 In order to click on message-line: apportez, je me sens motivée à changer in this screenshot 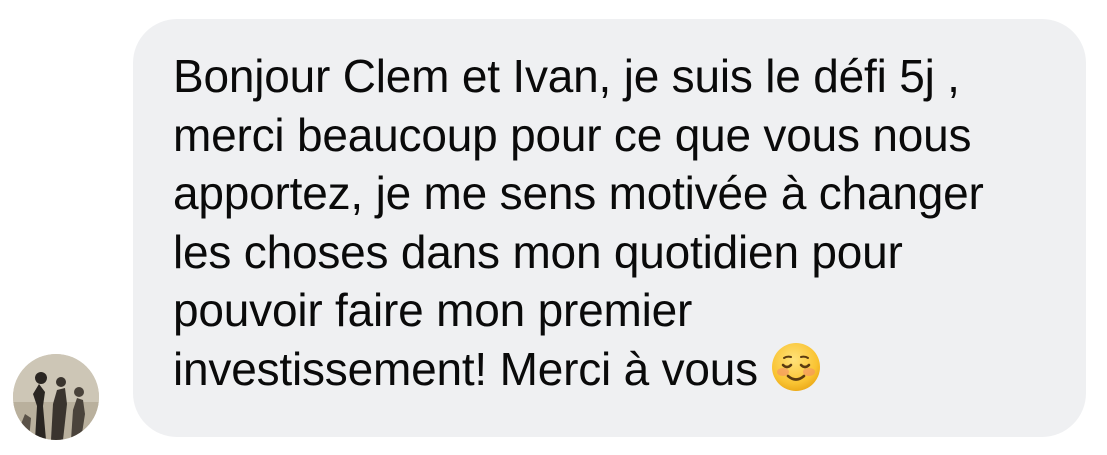, I will do `click(578, 193)`.